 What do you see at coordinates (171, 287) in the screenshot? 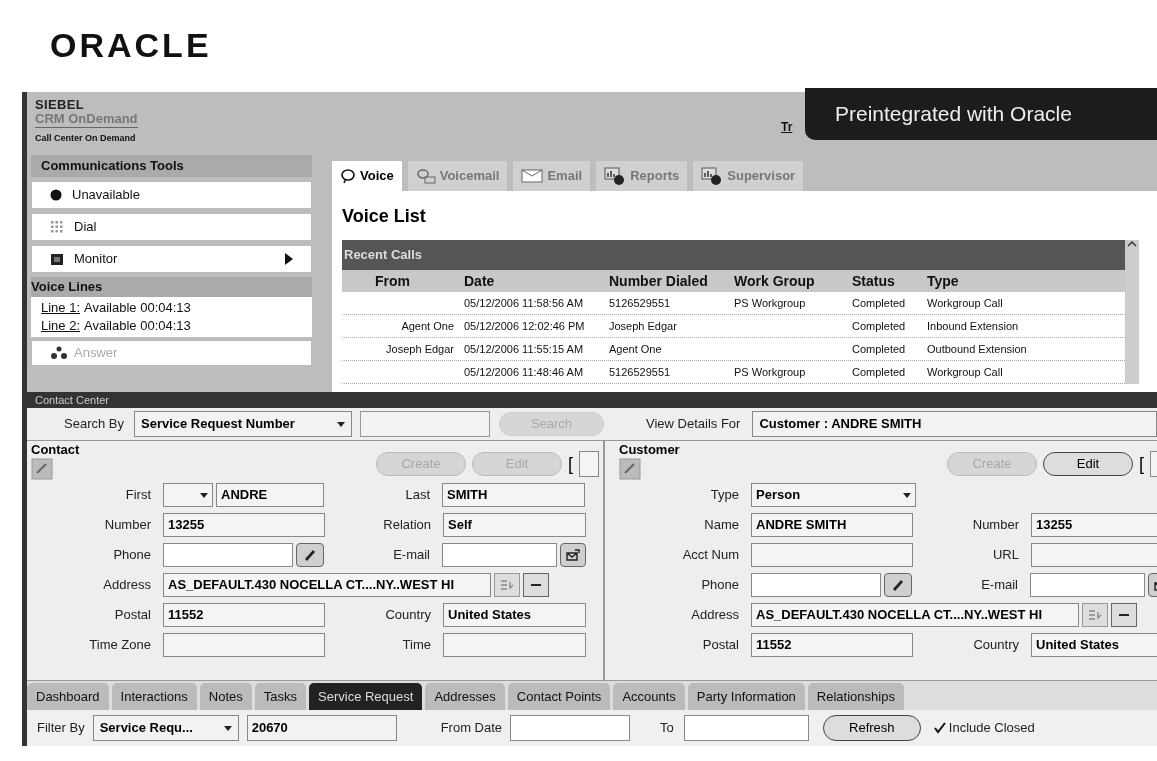
I see `panel-title: Voice Lines` at bounding box center [171, 287].